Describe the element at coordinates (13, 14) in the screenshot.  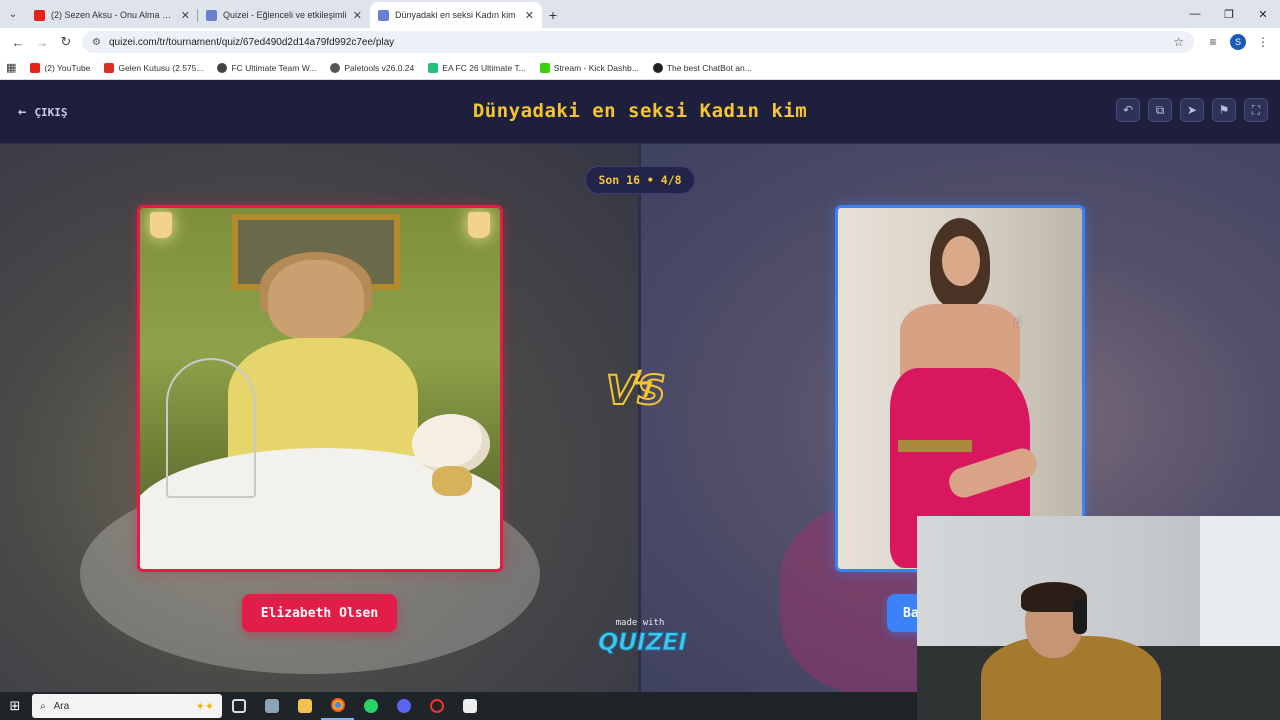
I see `tab-search-chevron-icon: ⌄` at that location.